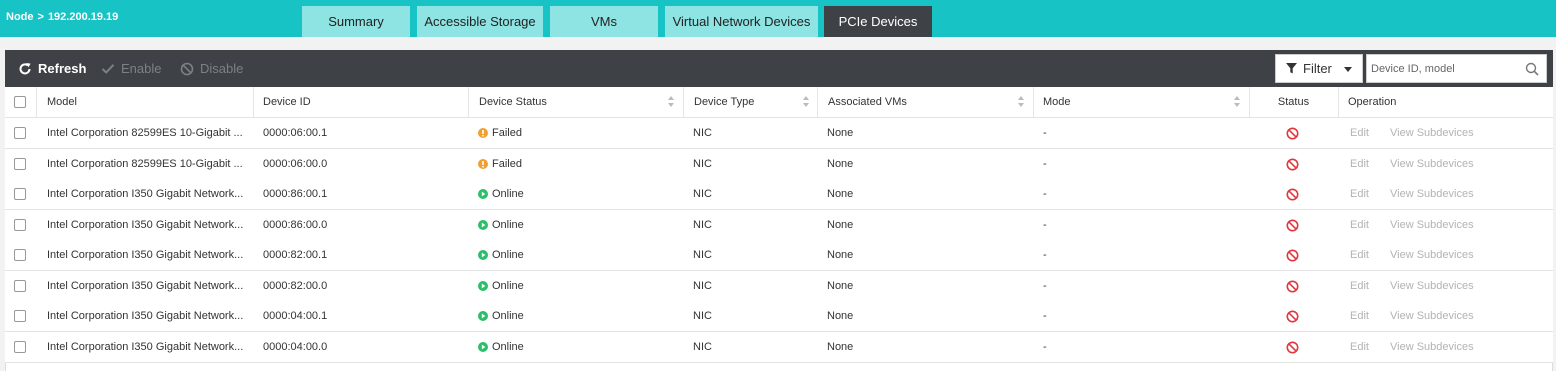 This screenshot has width=1556, height=371. Describe the element at coordinates (295, 347) in the screenshot. I see `device-id-cell: 0000:04:00.0` at that location.